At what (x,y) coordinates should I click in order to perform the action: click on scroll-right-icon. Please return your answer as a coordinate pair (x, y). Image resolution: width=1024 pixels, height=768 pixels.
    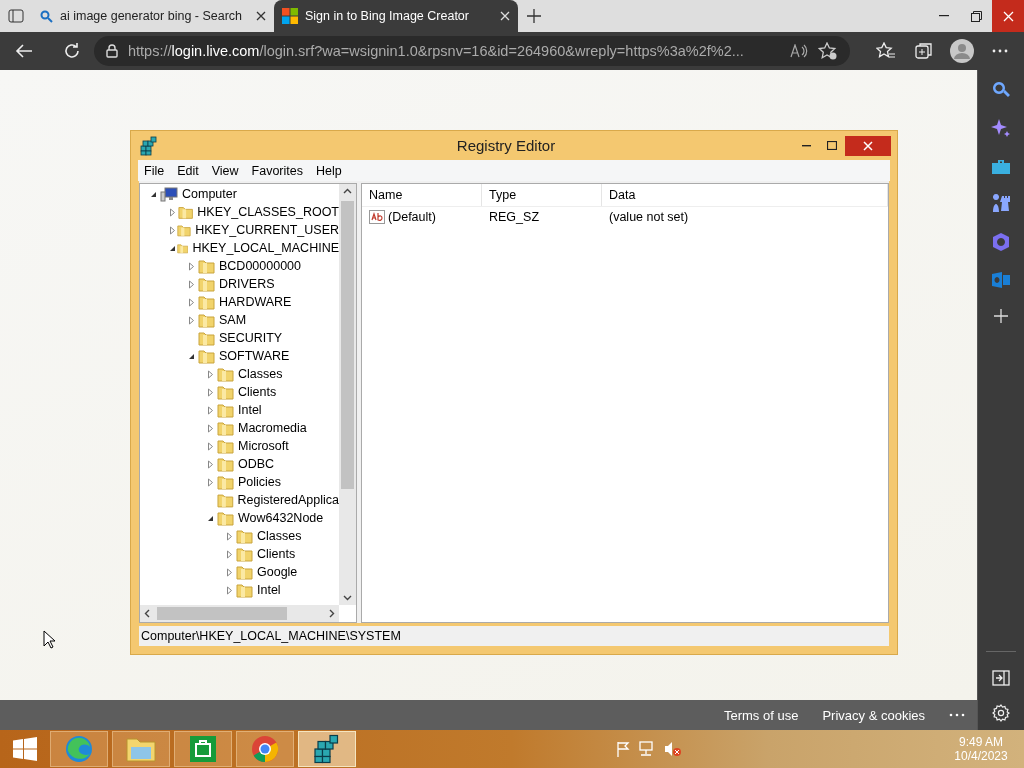
    Looking at the image, I should click on (332, 613).